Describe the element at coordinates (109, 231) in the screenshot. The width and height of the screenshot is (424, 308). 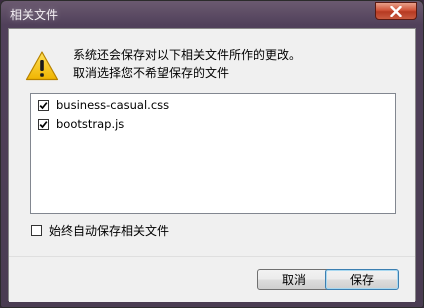
I see `always-save-label: 始终自动保存相关文件` at that location.